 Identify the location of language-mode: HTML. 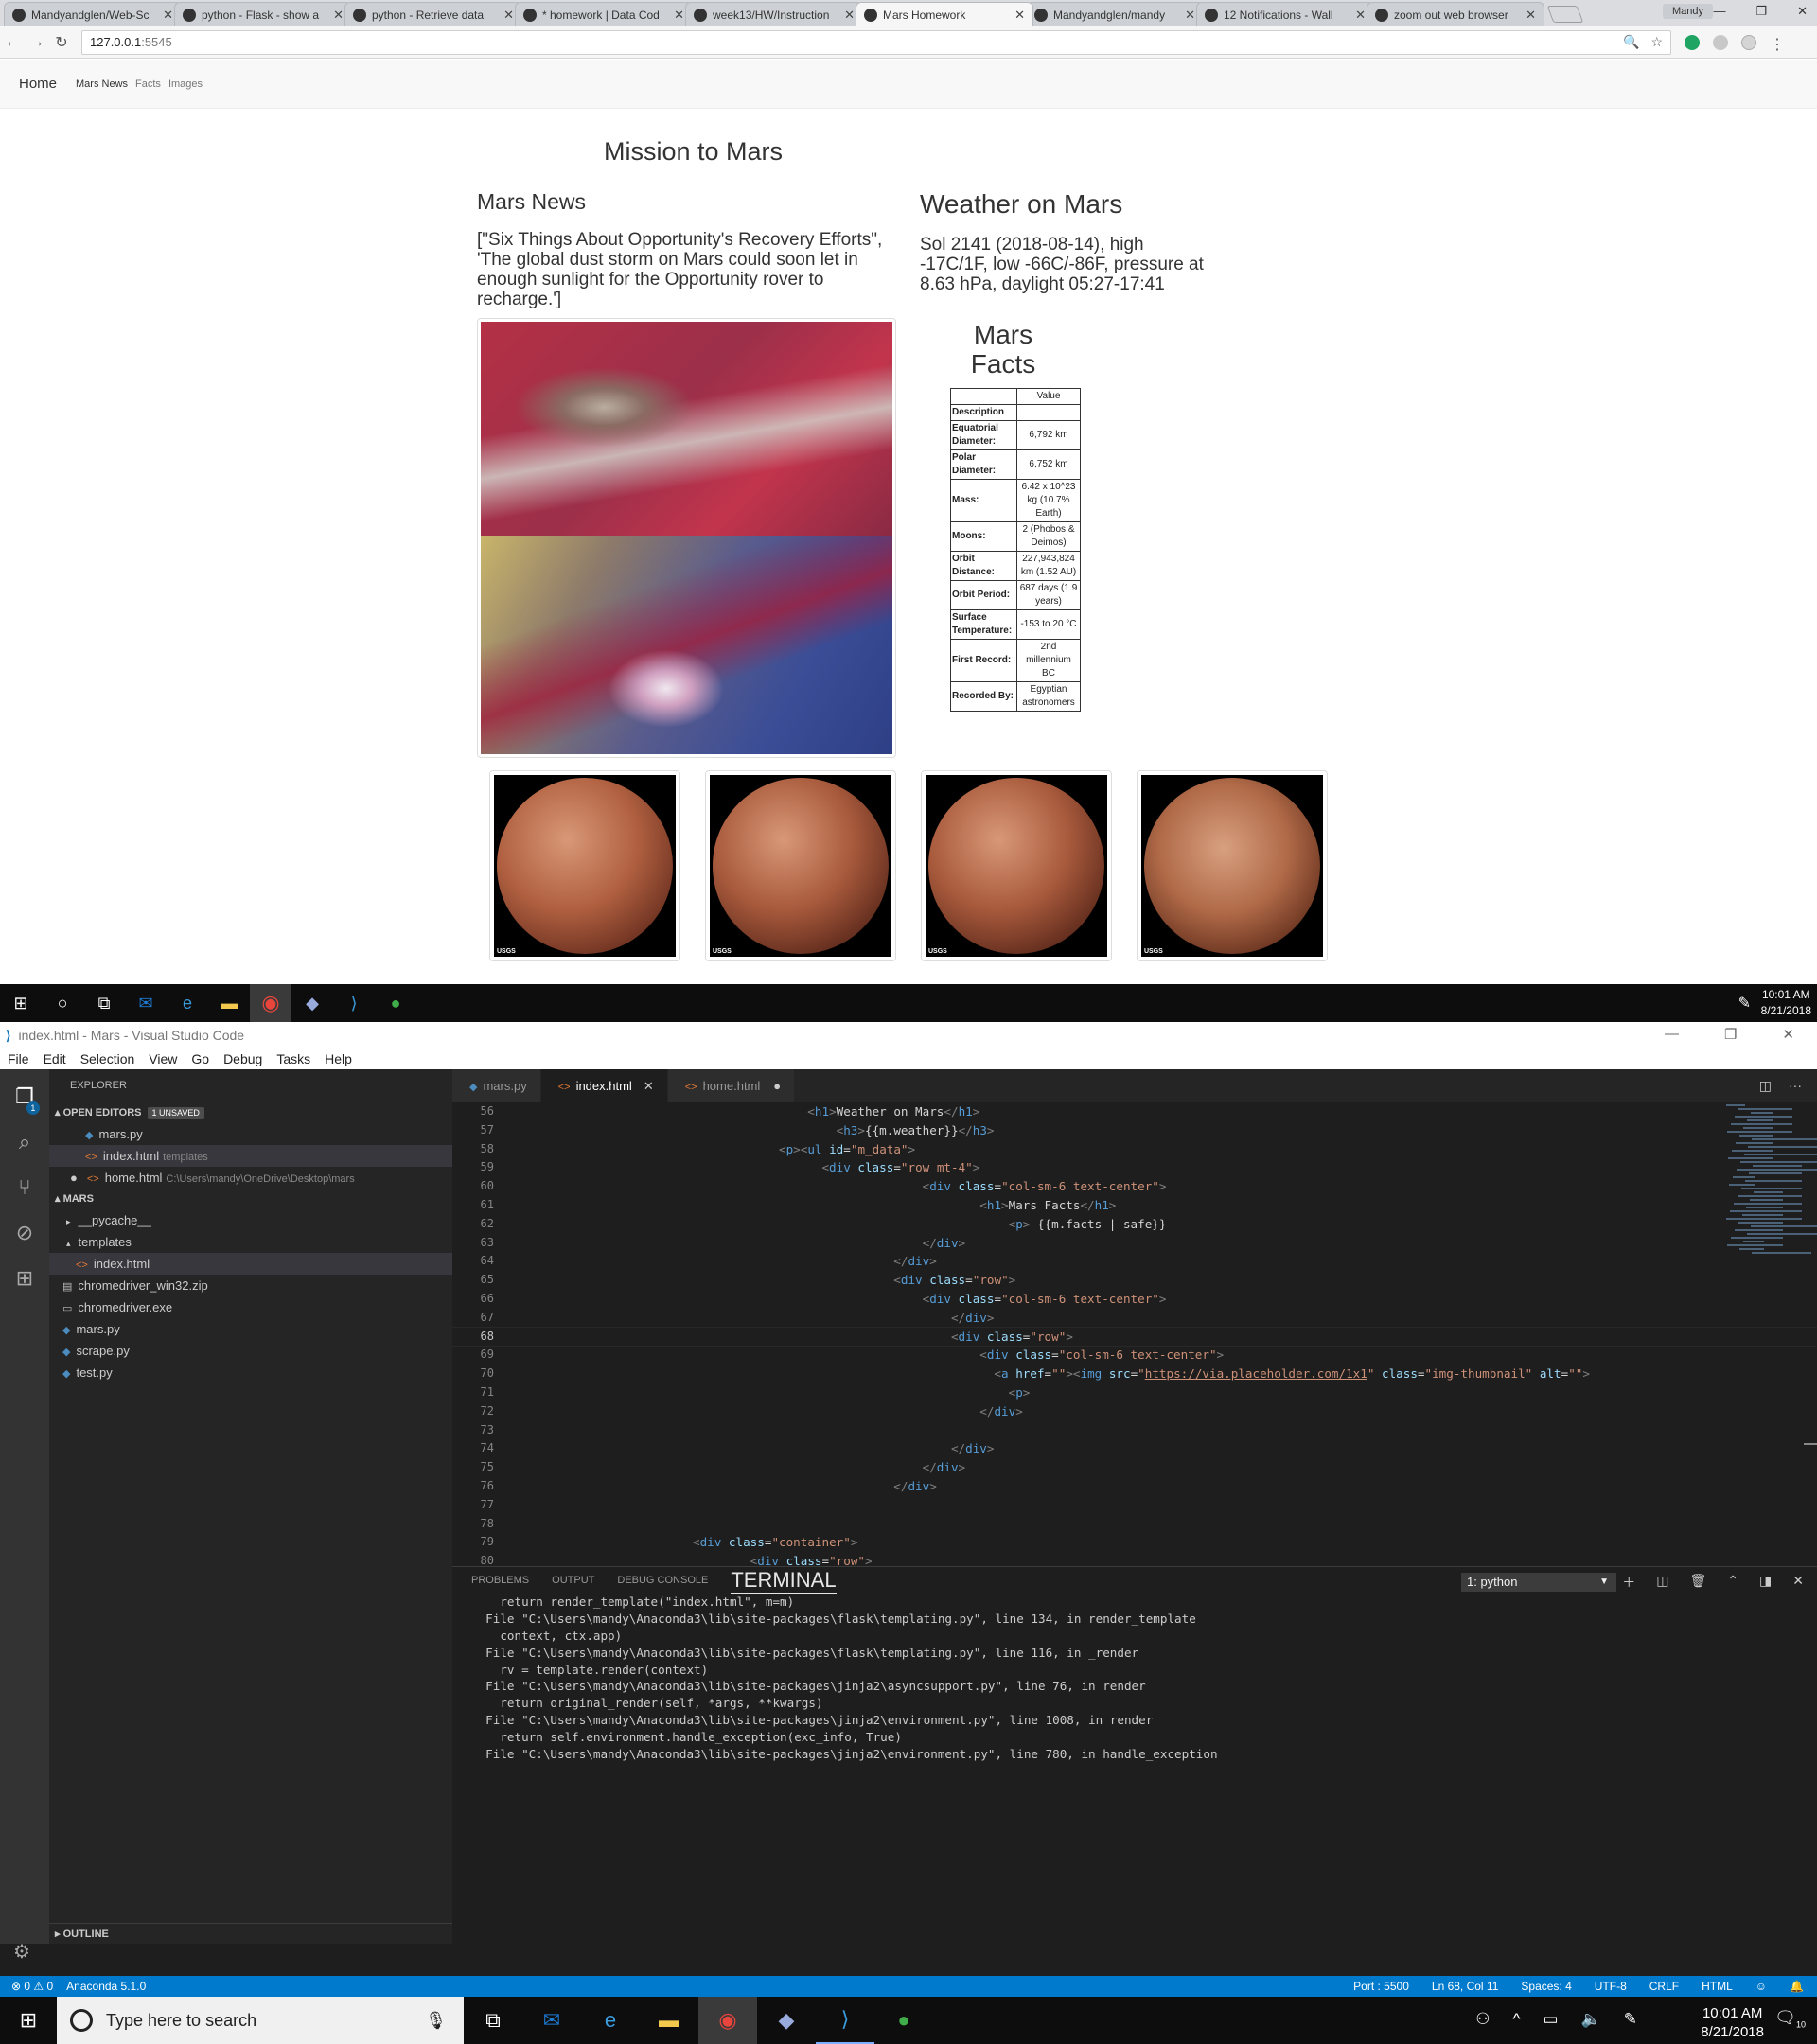
(1717, 1986).